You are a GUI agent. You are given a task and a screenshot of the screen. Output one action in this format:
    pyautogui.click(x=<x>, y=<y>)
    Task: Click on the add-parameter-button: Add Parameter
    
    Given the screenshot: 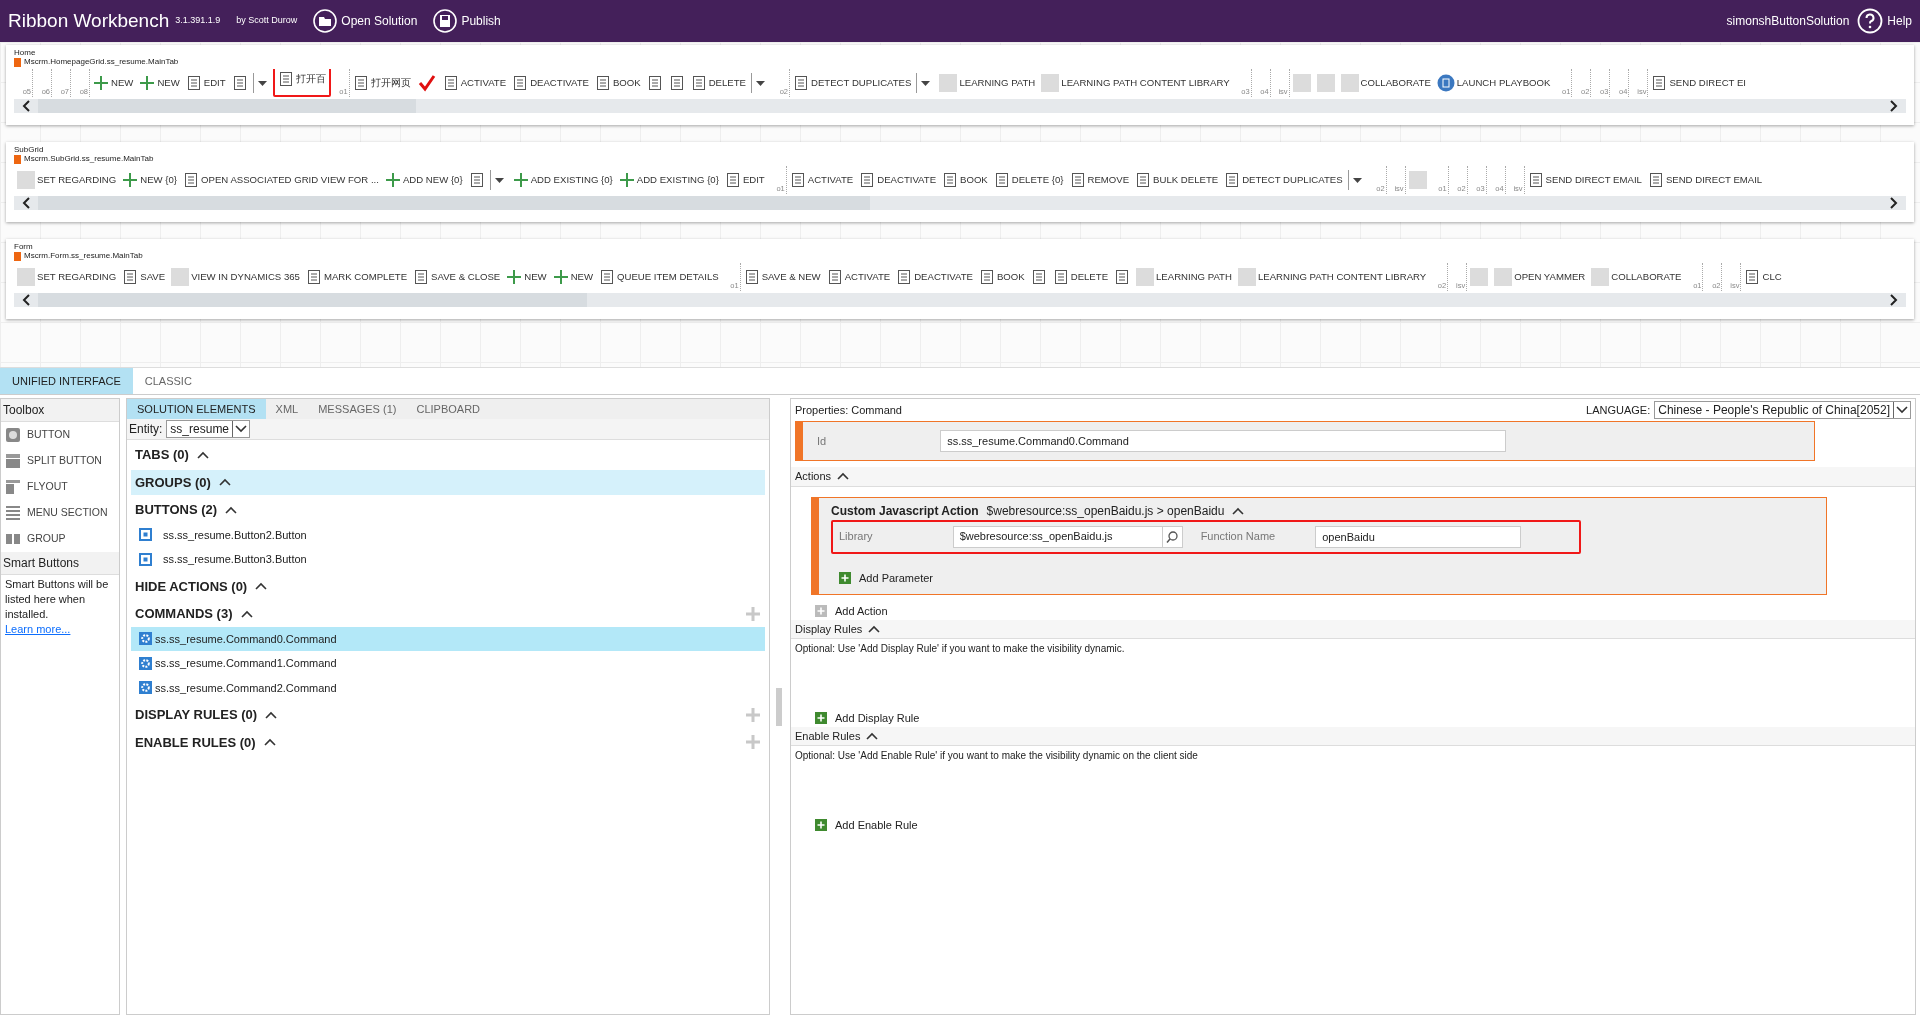 What is the action you would take?
    pyautogui.click(x=886, y=577)
    